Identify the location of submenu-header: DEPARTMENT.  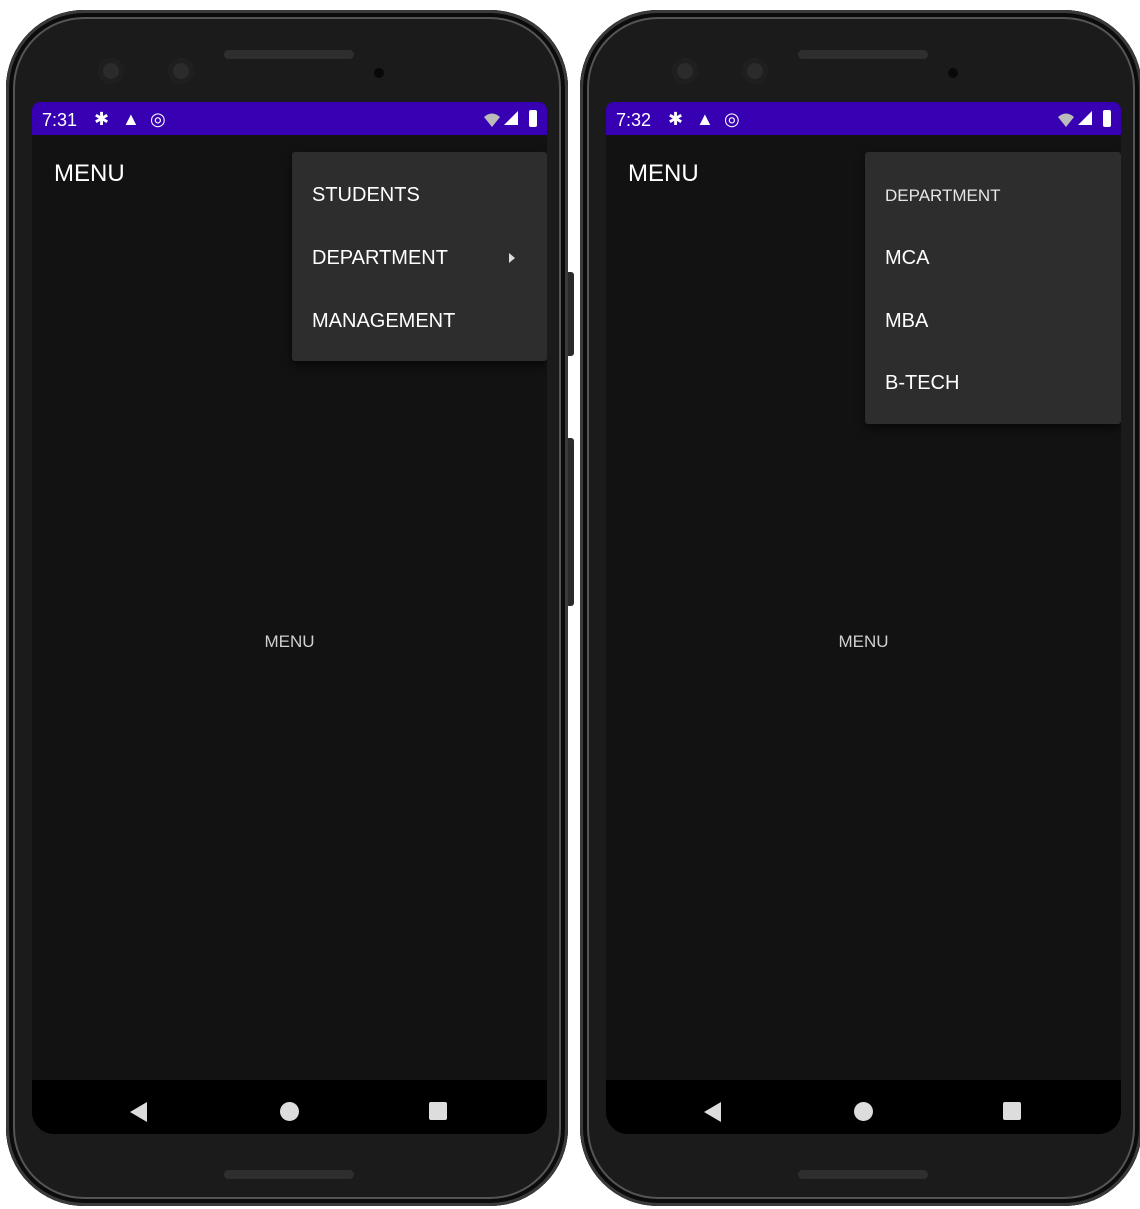
(943, 195).